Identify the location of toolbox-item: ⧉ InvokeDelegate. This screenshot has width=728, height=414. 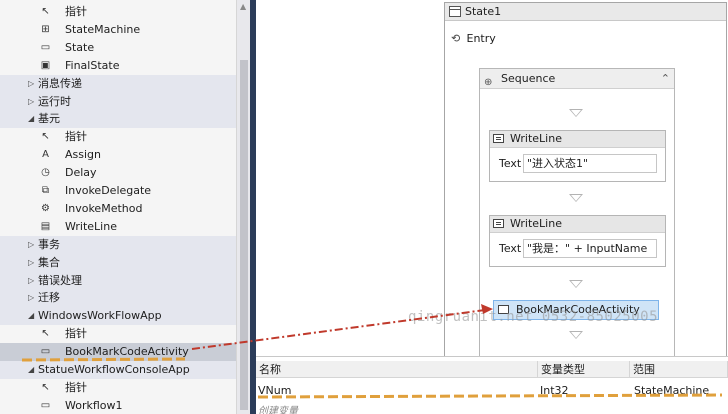
(118, 191).